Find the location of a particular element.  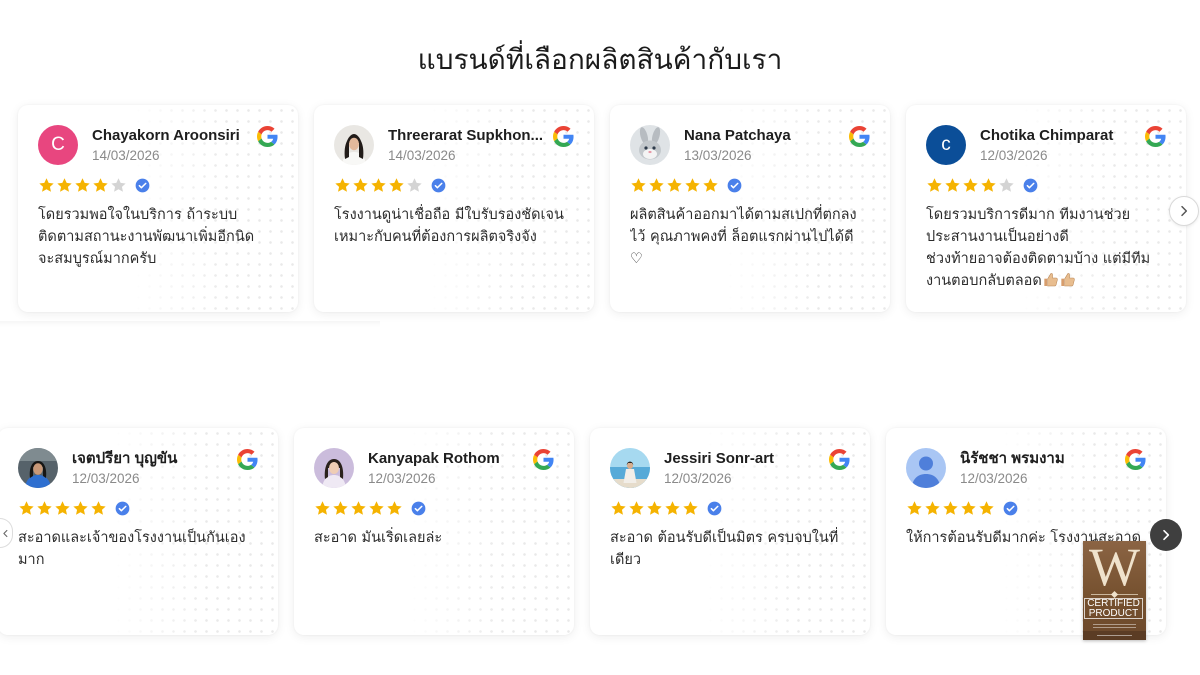

review-text-line-content: ผลิตสินค้าออกมาได้ตามสเปกที่ตกลง is located at coordinates (743, 215).